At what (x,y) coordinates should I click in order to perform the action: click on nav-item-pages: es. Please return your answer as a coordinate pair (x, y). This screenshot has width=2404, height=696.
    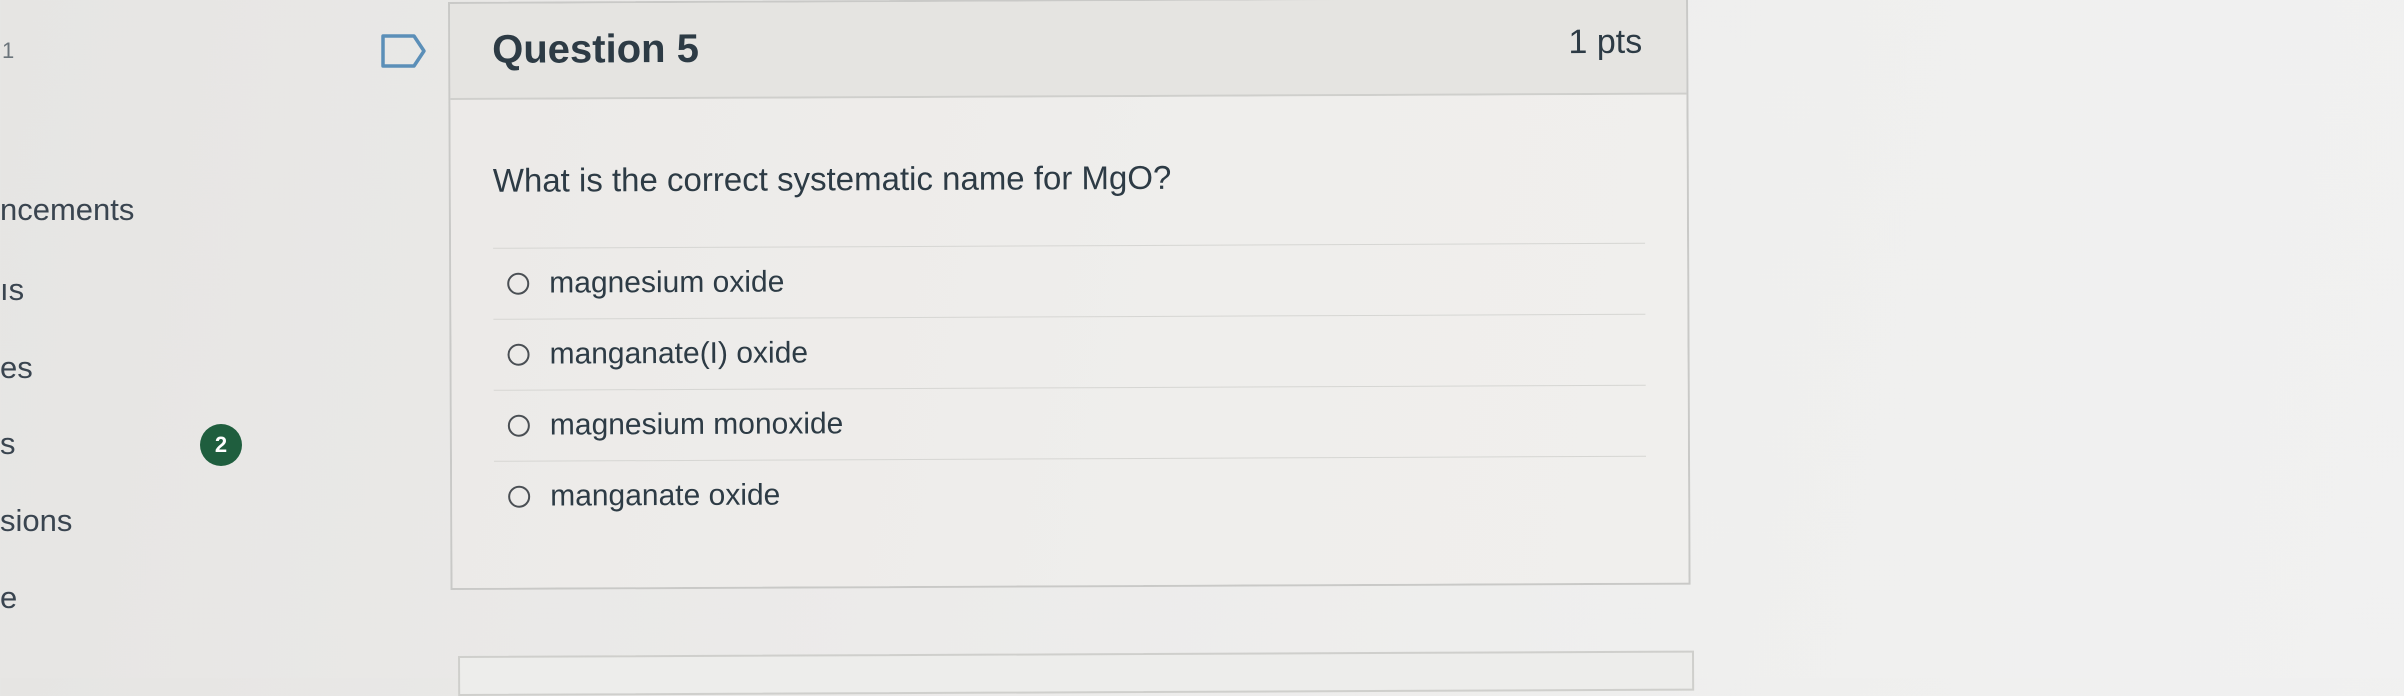
    Looking at the image, I should click on (16, 368).